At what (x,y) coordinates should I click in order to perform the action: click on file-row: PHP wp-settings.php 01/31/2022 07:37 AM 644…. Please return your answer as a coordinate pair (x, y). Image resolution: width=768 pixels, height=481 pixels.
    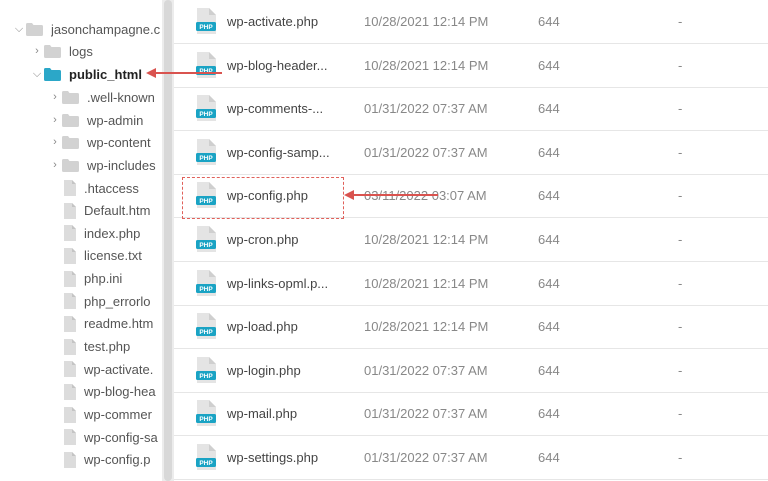
    Looking at the image, I should click on (471, 458).